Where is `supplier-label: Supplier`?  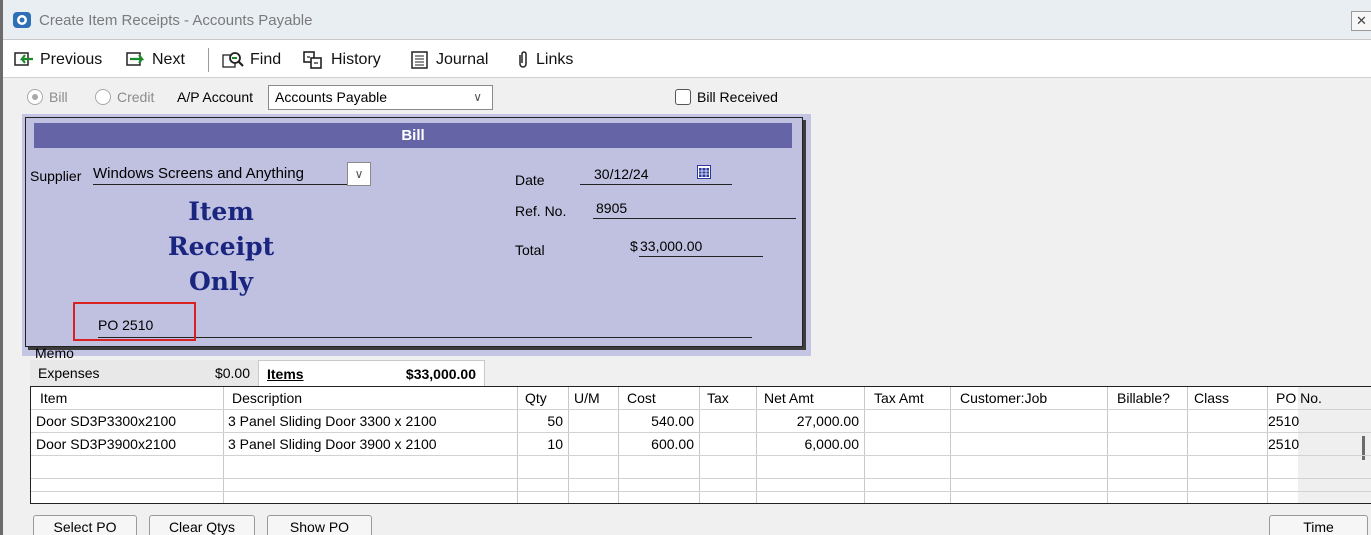 supplier-label: Supplier is located at coordinates (56, 176).